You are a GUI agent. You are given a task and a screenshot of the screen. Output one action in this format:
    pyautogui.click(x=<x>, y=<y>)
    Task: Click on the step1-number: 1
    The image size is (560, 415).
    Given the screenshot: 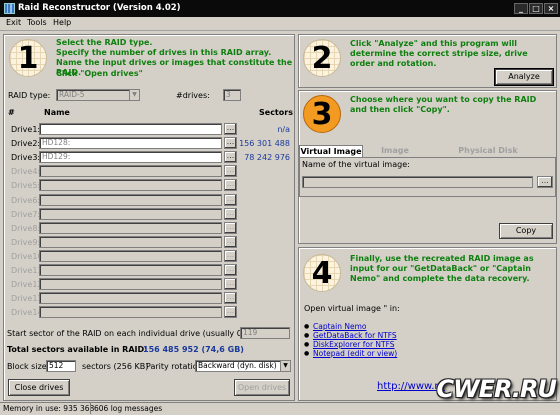 What is the action you would take?
    pyautogui.click(x=28, y=58)
    